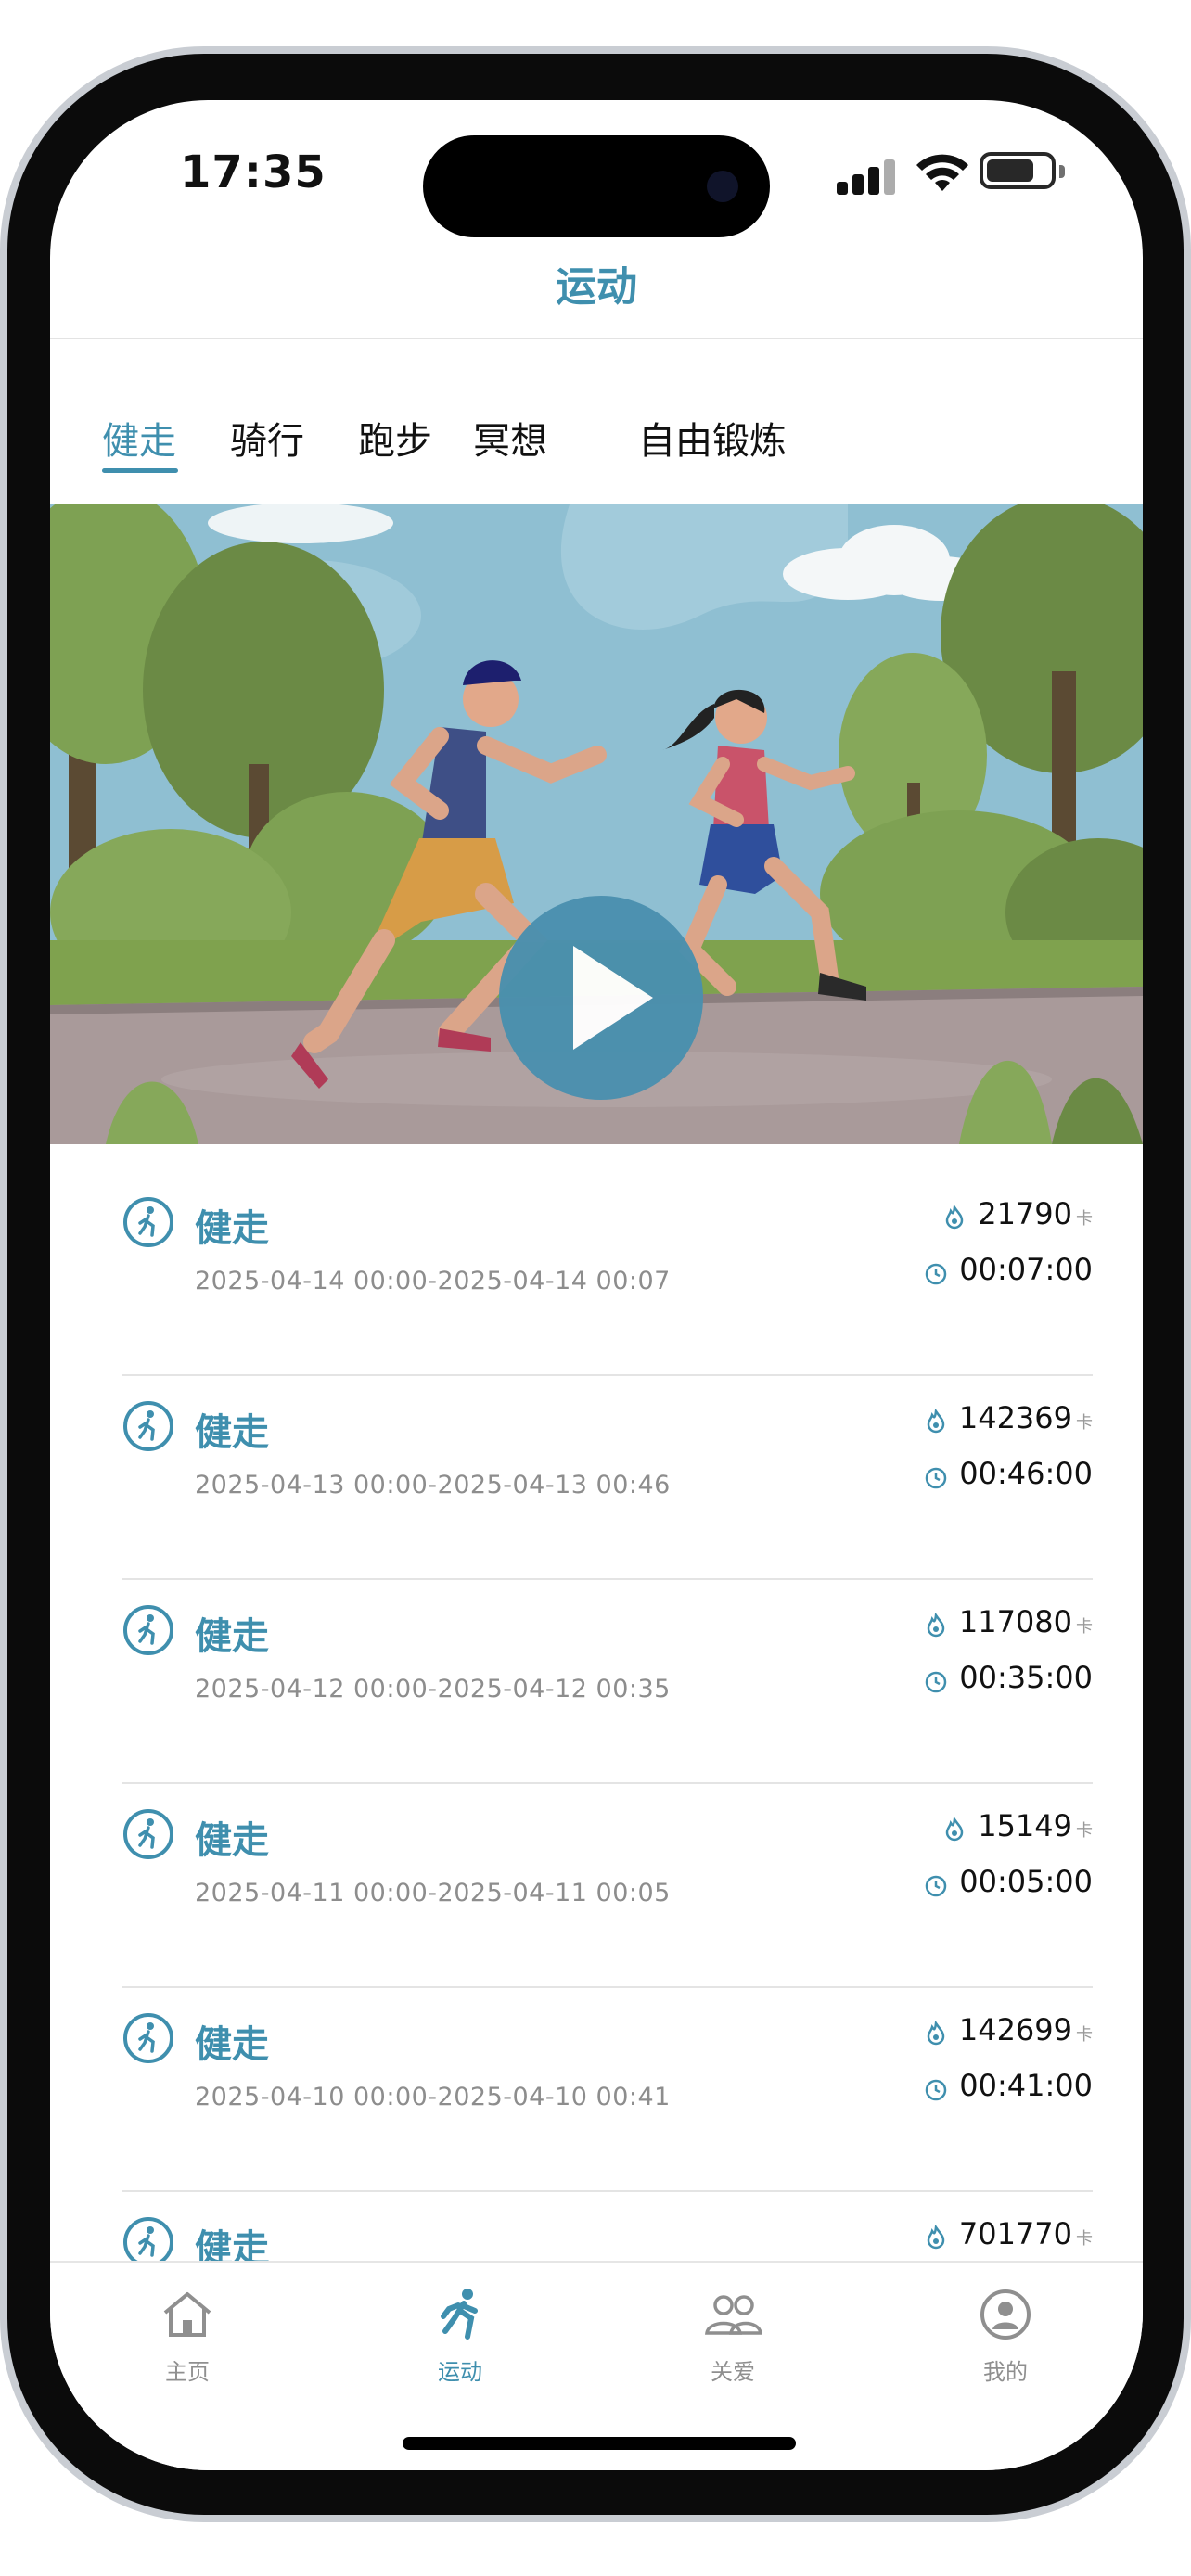 The height and width of the screenshot is (2576, 1191). Describe the element at coordinates (1018, 170) in the screenshot. I see `battery-icon` at that location.